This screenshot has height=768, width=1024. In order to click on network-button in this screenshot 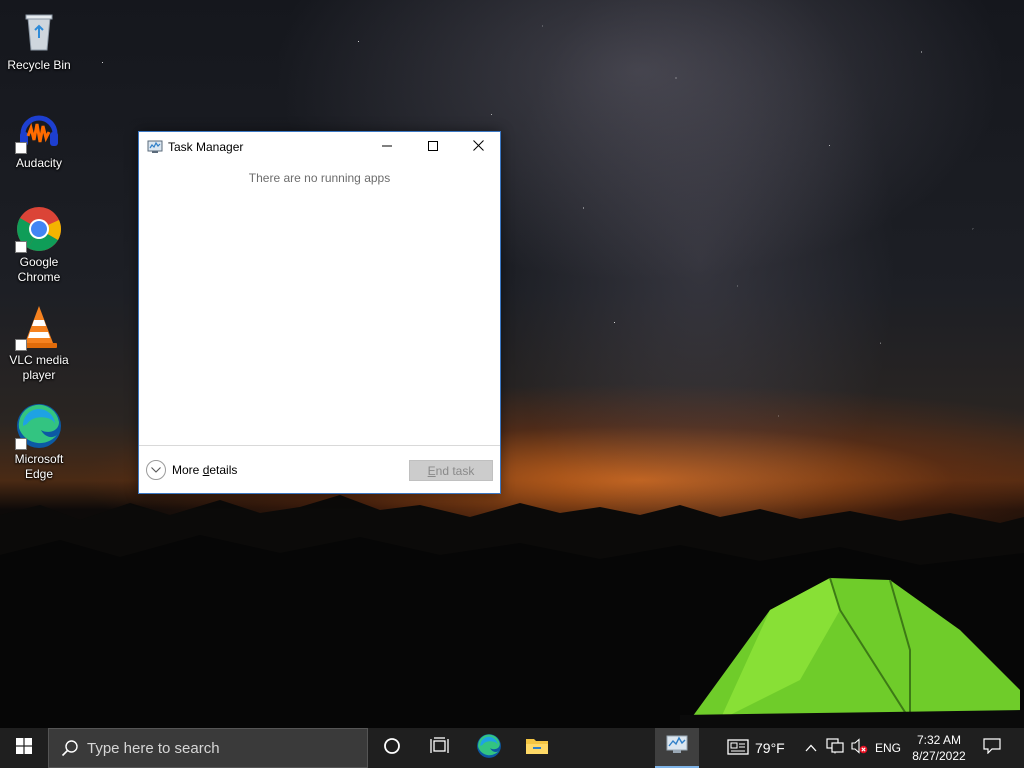, I will do `click(835, 748)`.